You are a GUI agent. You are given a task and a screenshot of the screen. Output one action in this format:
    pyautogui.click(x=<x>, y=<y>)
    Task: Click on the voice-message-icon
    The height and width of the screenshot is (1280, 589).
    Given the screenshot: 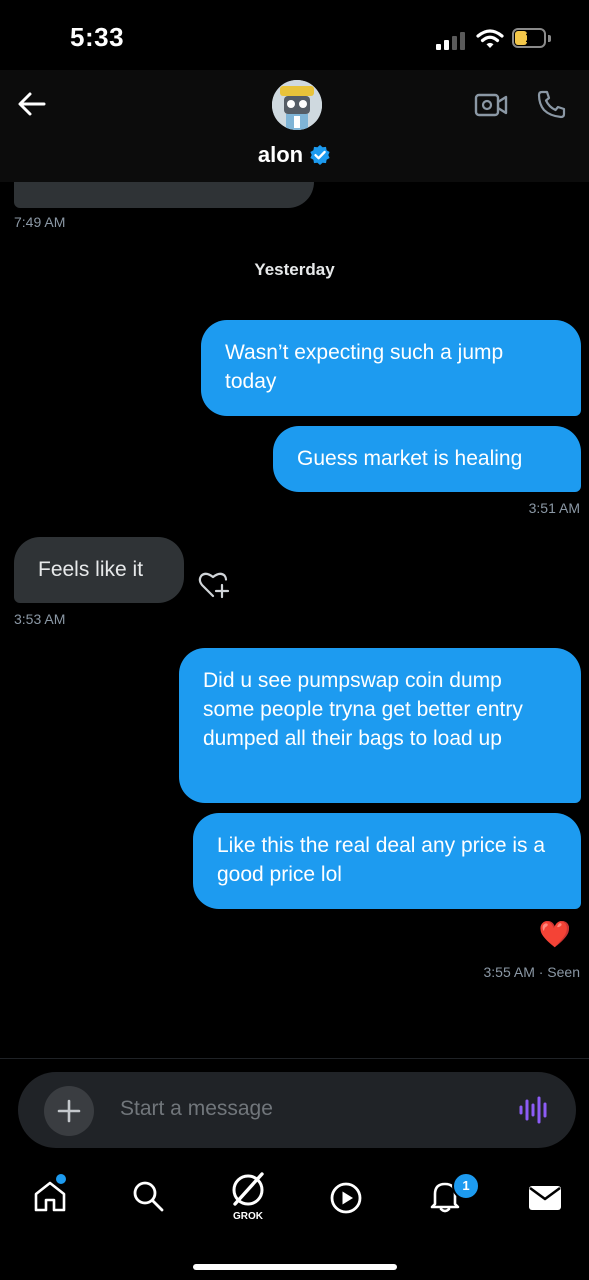 What is the action you would take?
    pyautogui.click(x=534, y=1110)
    